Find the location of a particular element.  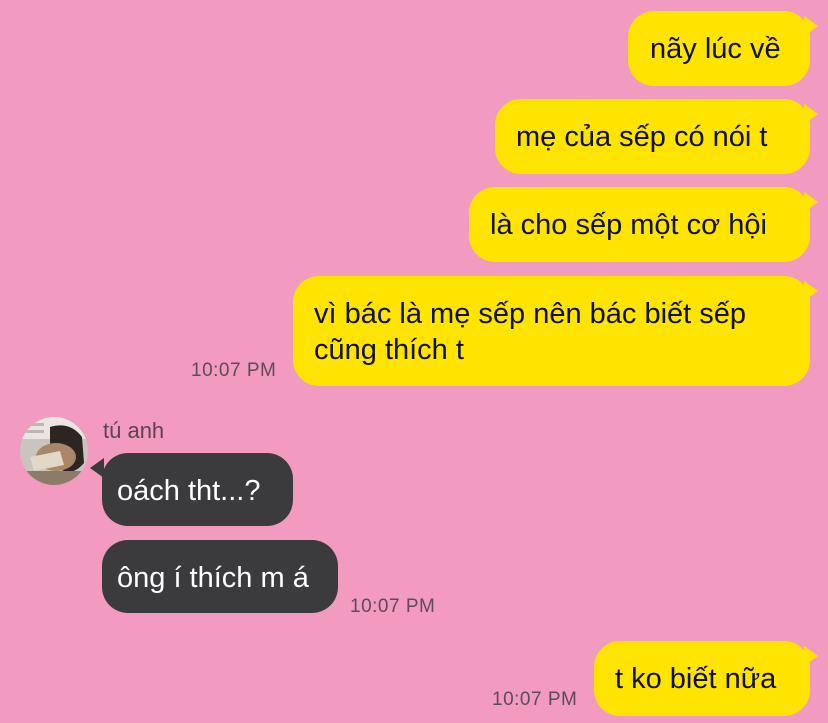

message-text-line: cũng thích t is located at coordinates (389, 350).